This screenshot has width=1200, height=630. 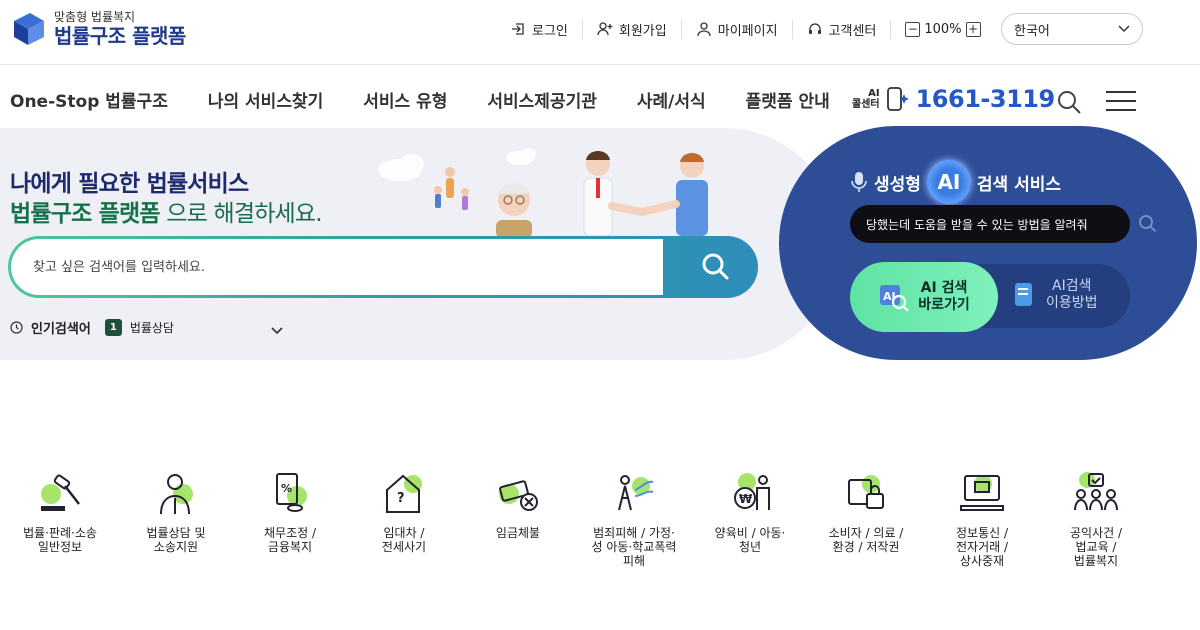 I want to click on ai-query-input: 당했는데 도움을 받을 수 있는 방법을 알려줘, so click(x=990, y=224).